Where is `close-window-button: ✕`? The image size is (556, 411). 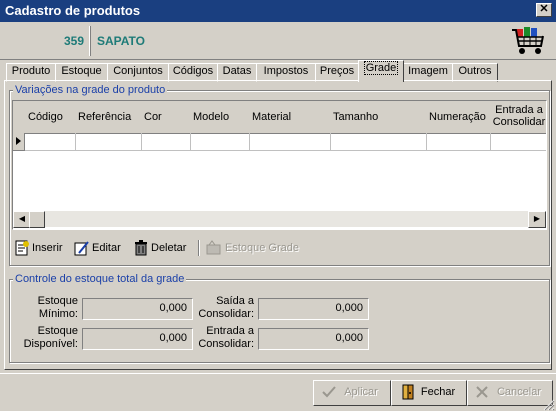
close-window-button: ✕ is located at coordinates (544, 10).